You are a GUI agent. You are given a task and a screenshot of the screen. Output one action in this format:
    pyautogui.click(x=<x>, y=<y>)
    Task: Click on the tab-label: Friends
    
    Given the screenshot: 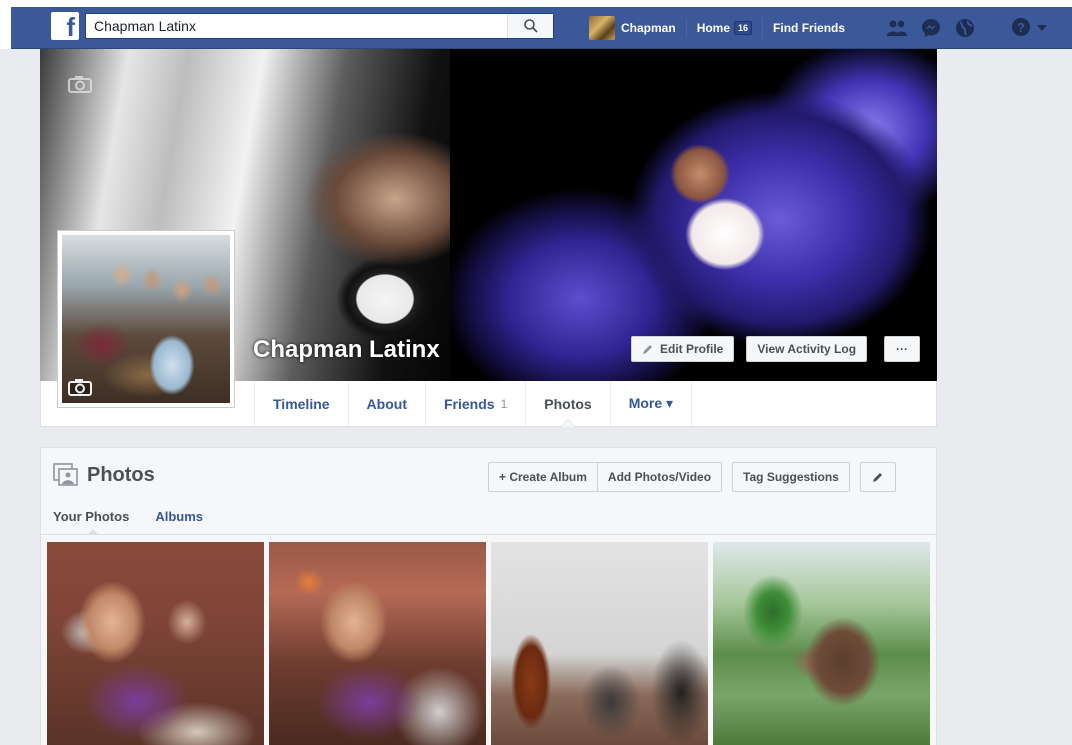 What is the action you would take?
    pyautogui.click(x=469, y=403)
    